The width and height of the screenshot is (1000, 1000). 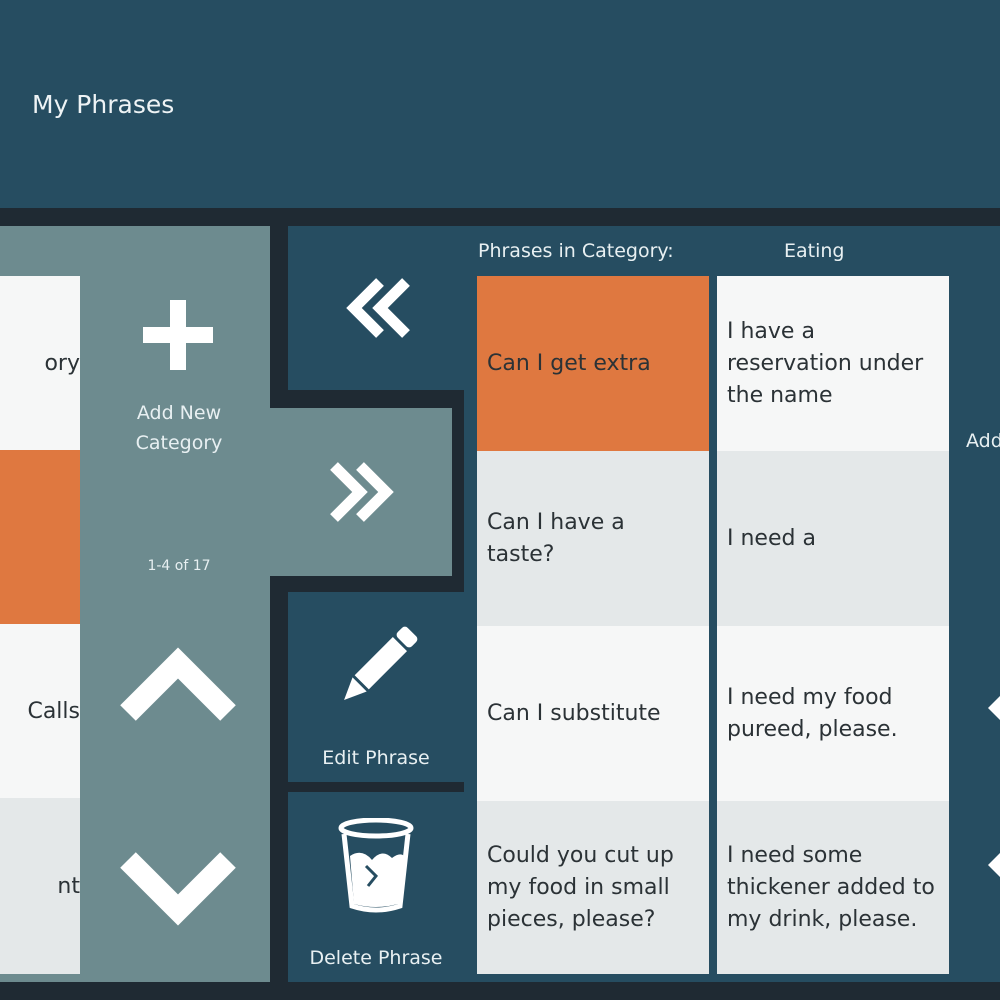 I want to click on phrase-item: Can I substitute, so click(x=593, y=713).